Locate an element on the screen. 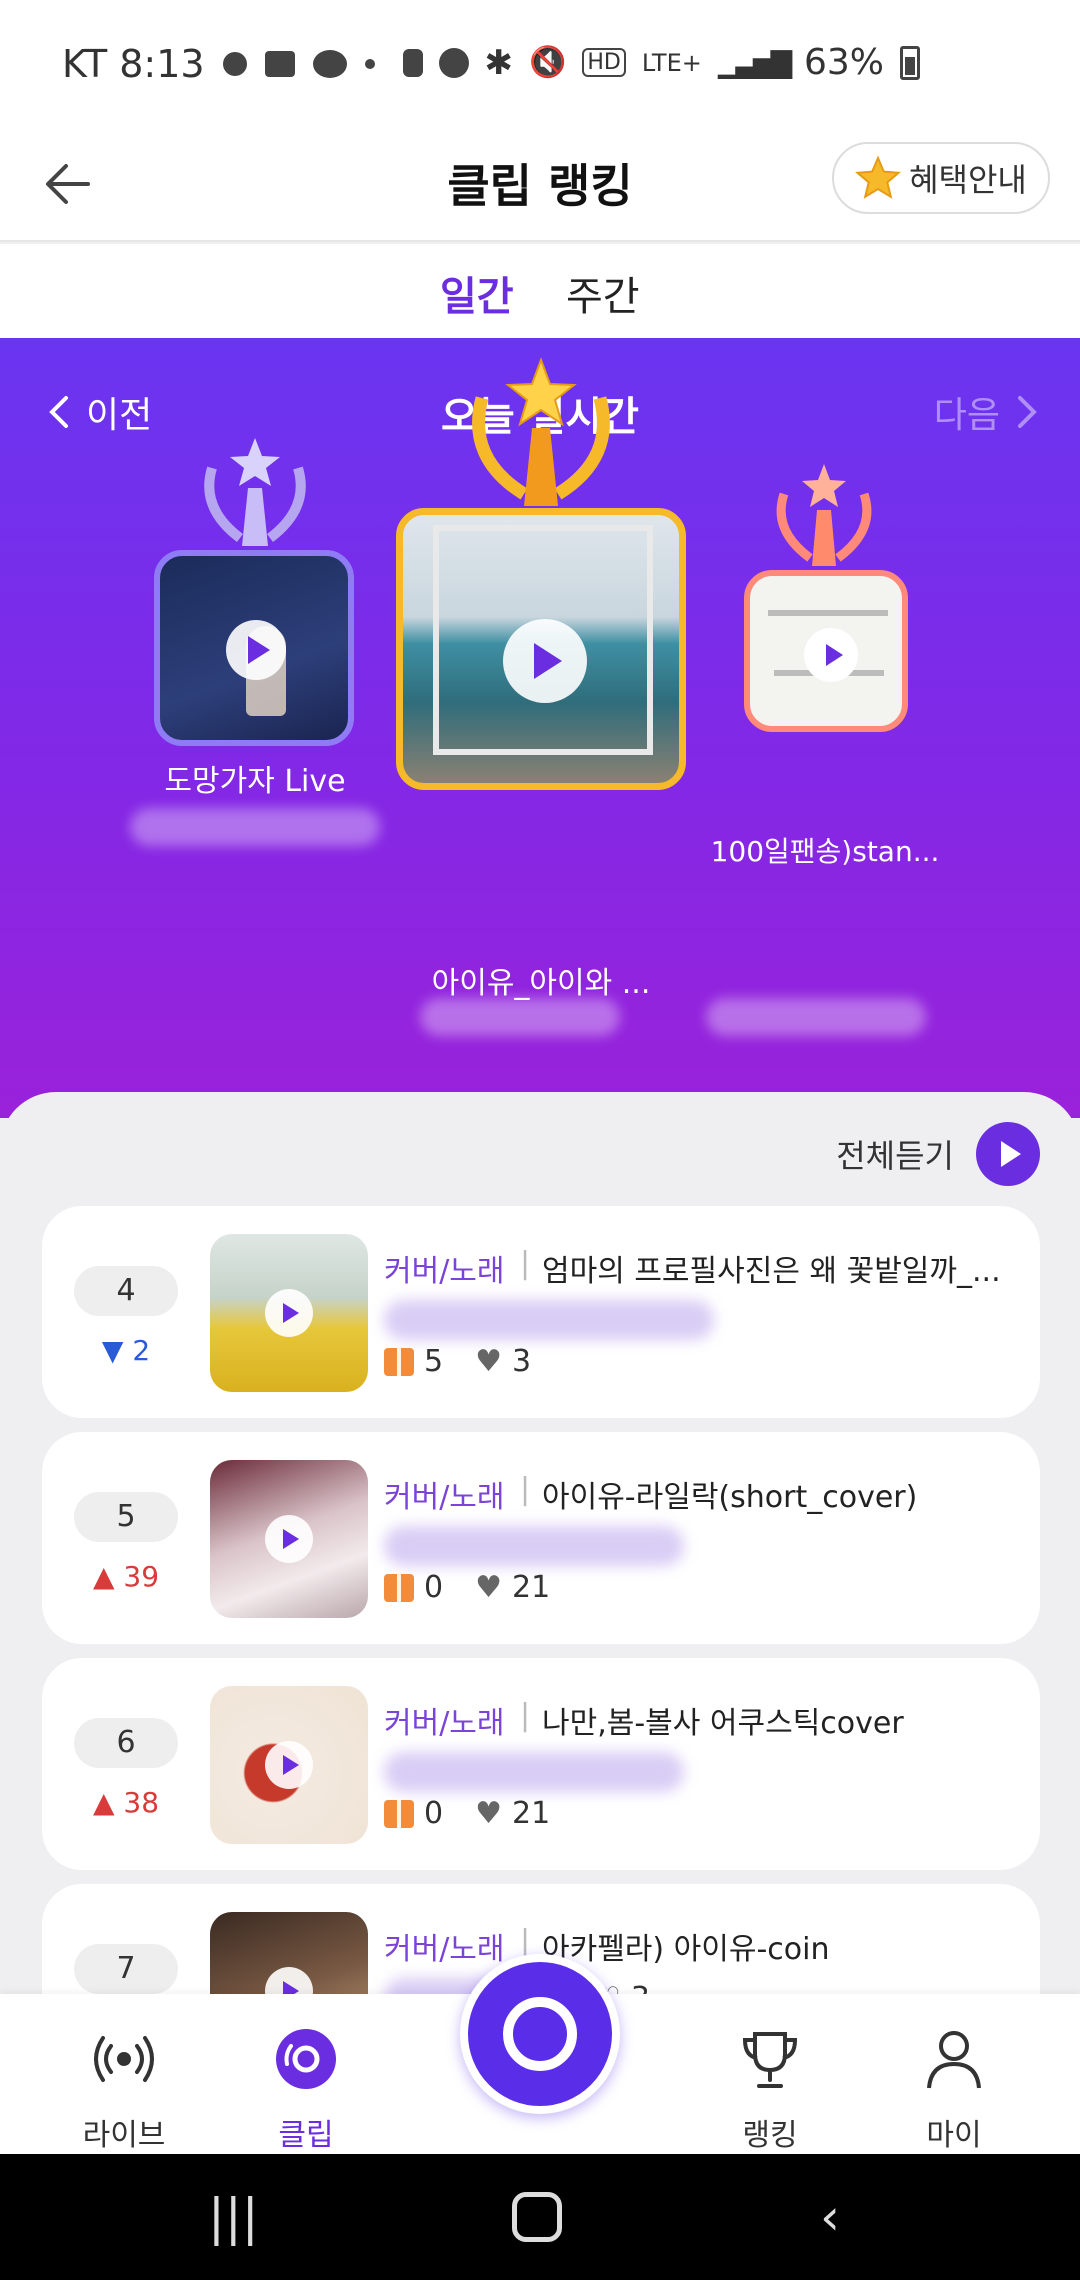 Image resolution: width=1080 pixels, height=2280 pixels. person-icon is located at coordinates (954, 2060).